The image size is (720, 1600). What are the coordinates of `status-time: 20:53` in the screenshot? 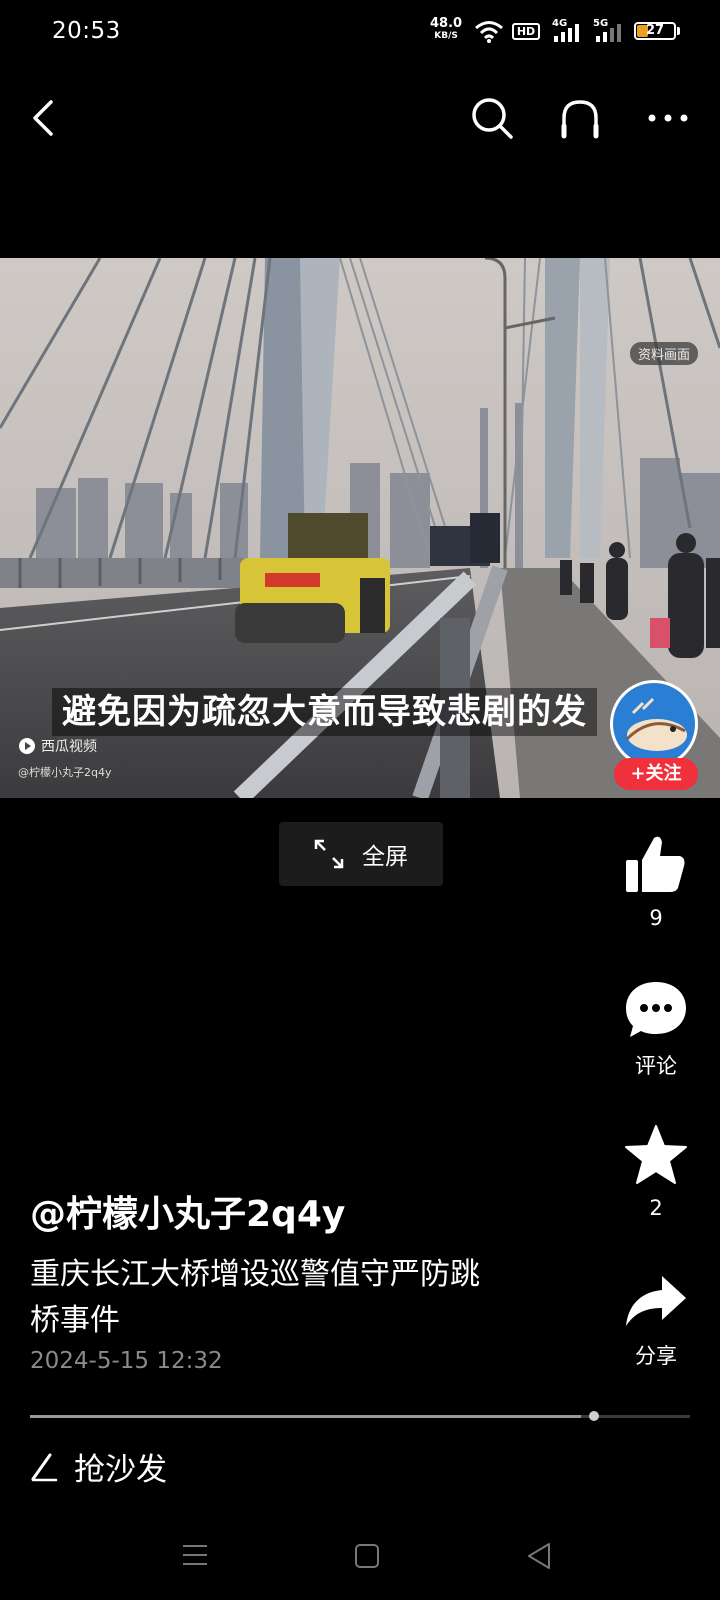 It's located at (86, 31).